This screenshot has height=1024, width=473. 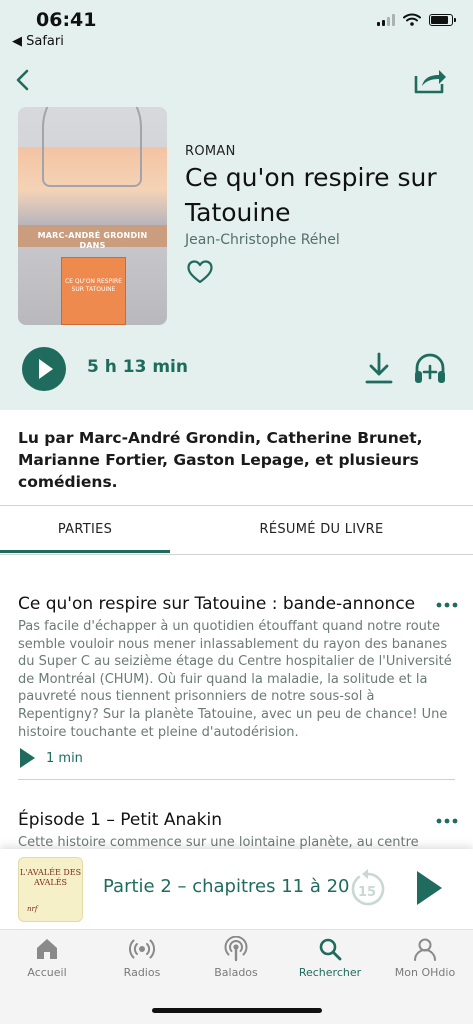 What do you see at coordinates (38, 41) in the screenshot?
I see `back-to-safari-link: ◀ Safari` at bounding box center [38, 41].